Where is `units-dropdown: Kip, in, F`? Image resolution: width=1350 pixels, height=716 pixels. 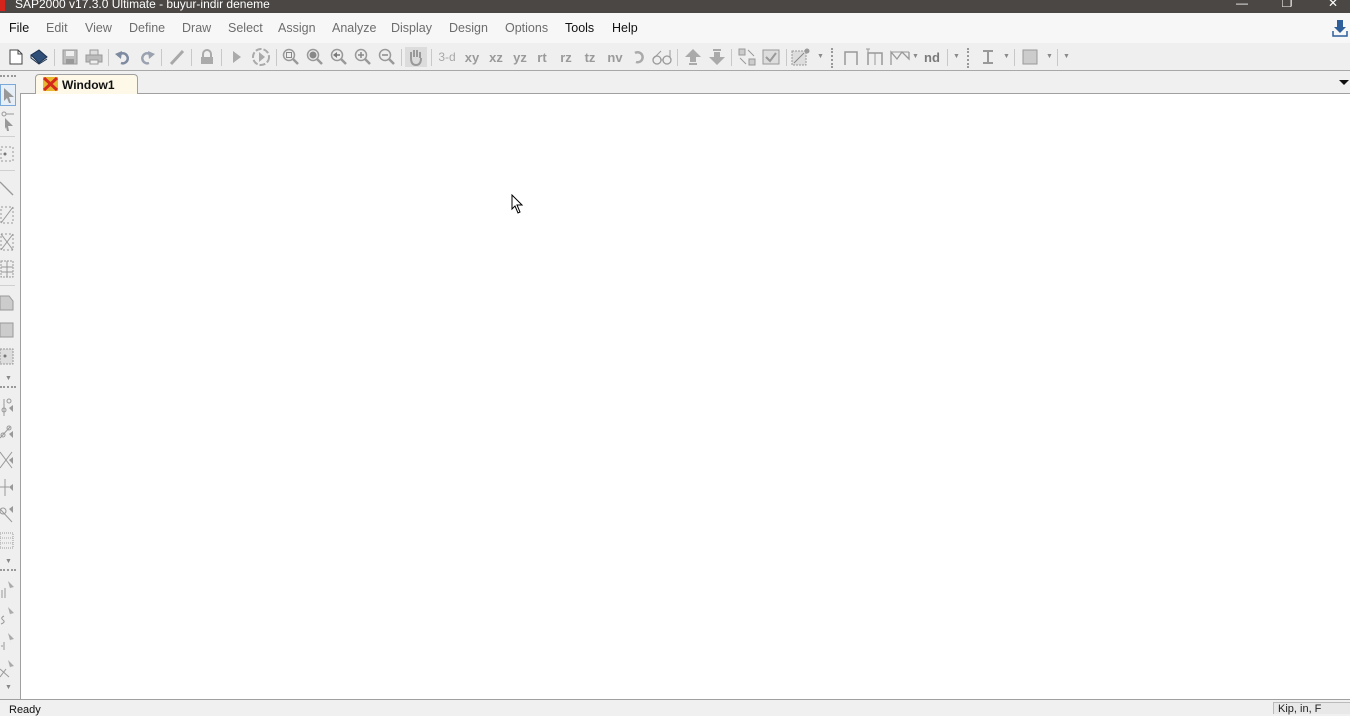
units-dropdown: Kip, in, F is located at coordinates (1311, 708).